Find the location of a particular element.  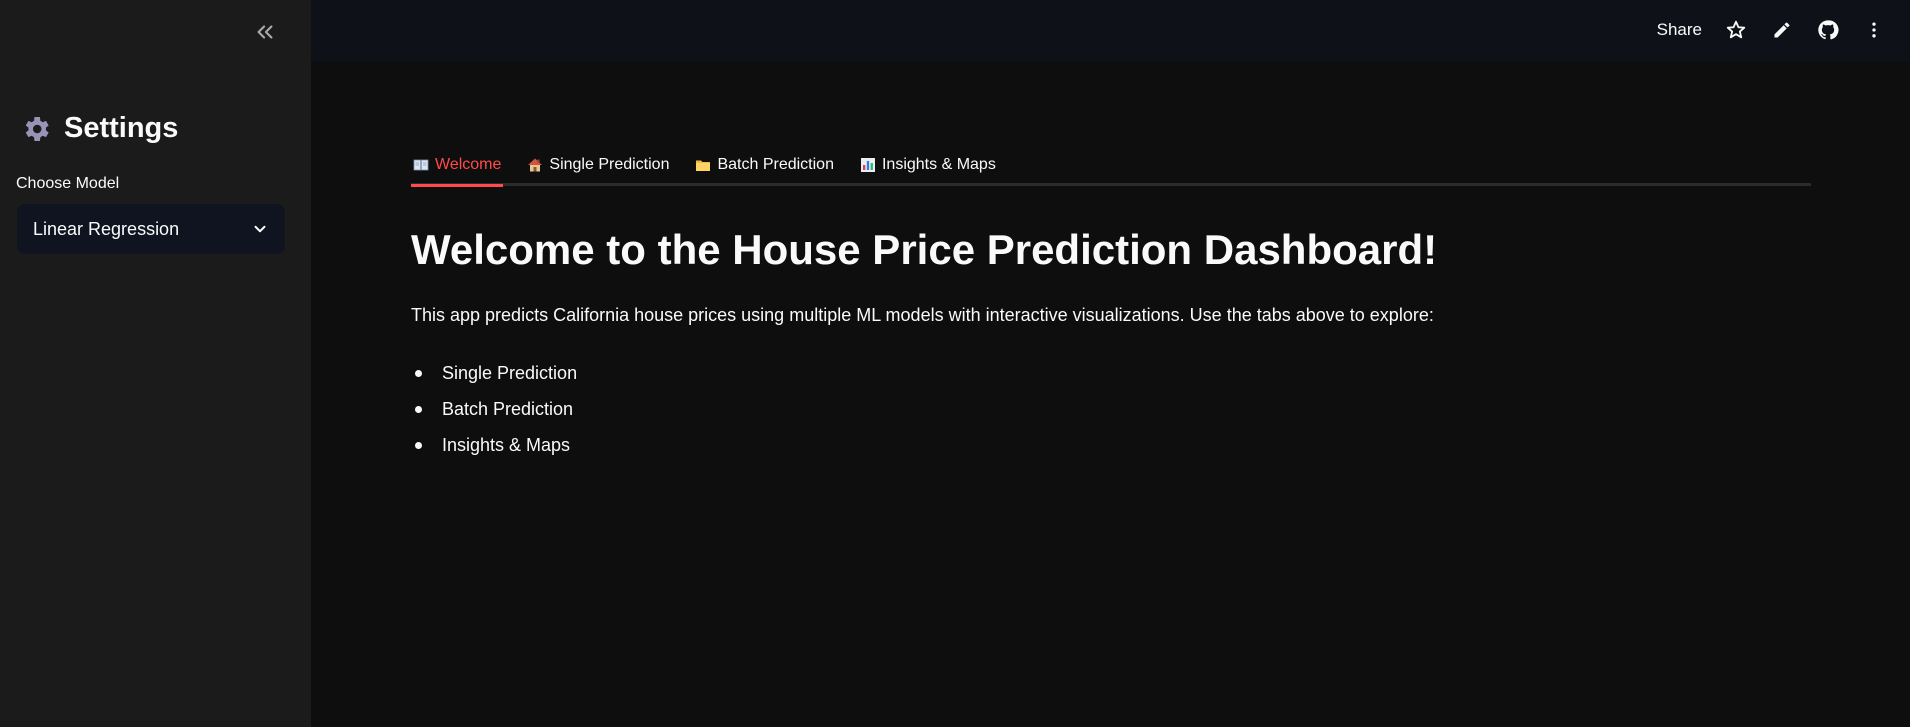

github-icon is located at coordinates (1828, 30).